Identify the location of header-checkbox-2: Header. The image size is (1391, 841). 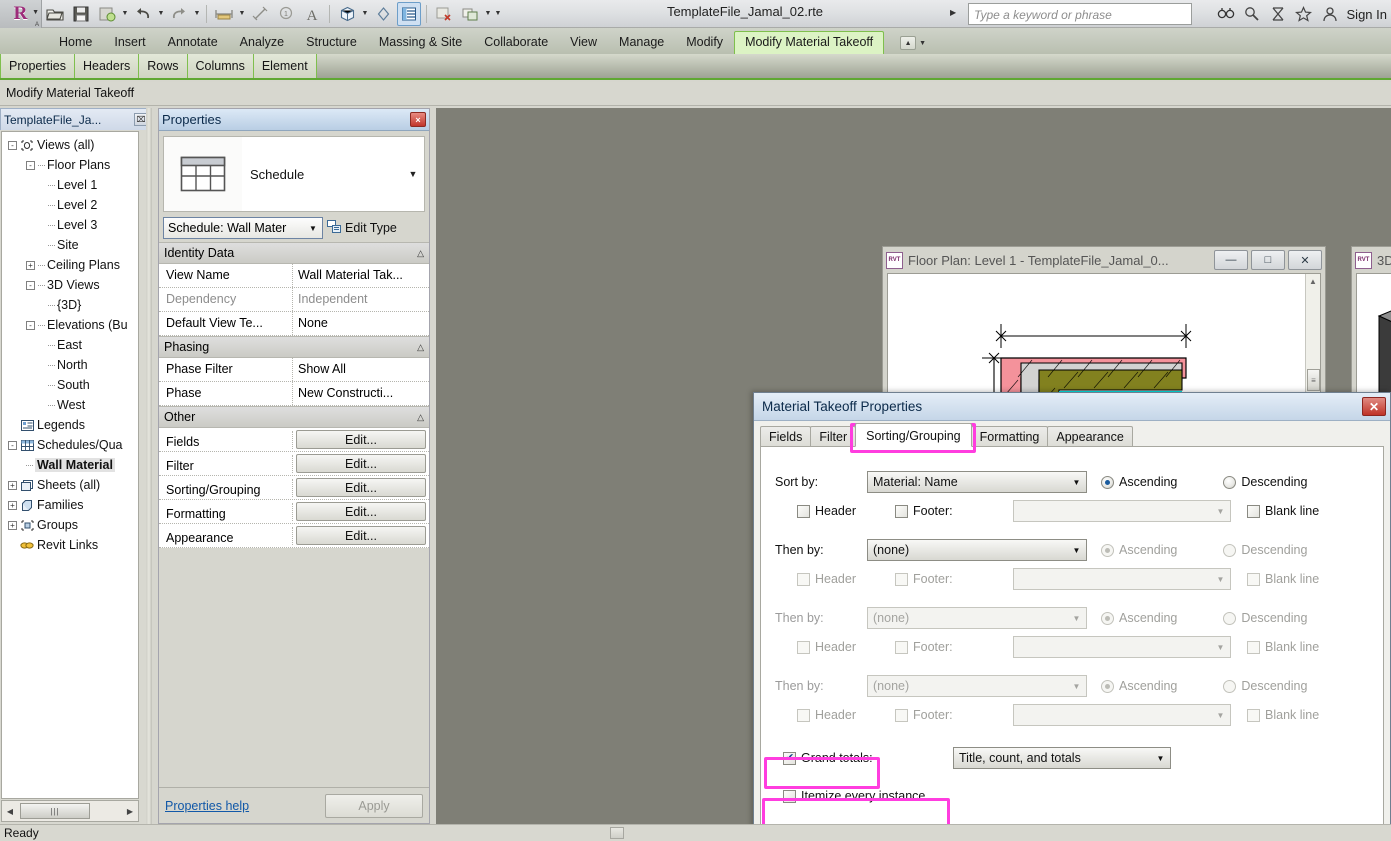
(846, 579).